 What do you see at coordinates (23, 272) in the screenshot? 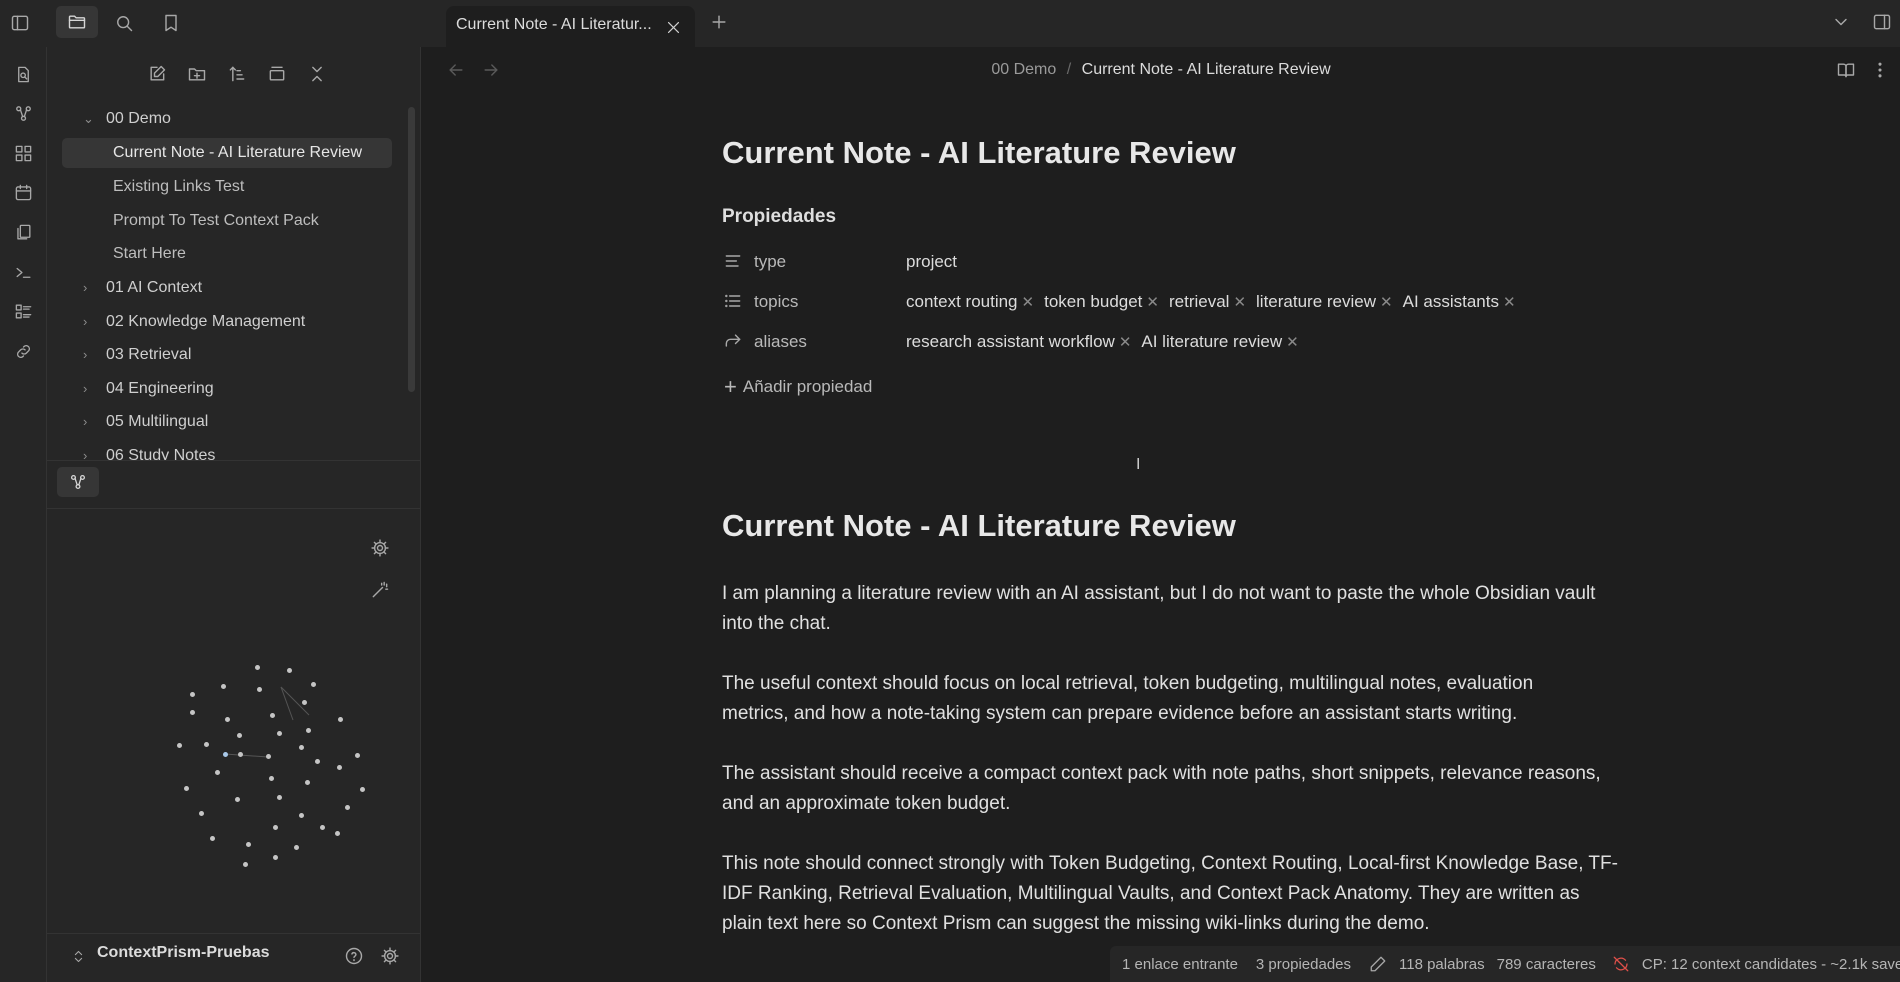
I see `terminal-icon` at bounding box center [23, 272].